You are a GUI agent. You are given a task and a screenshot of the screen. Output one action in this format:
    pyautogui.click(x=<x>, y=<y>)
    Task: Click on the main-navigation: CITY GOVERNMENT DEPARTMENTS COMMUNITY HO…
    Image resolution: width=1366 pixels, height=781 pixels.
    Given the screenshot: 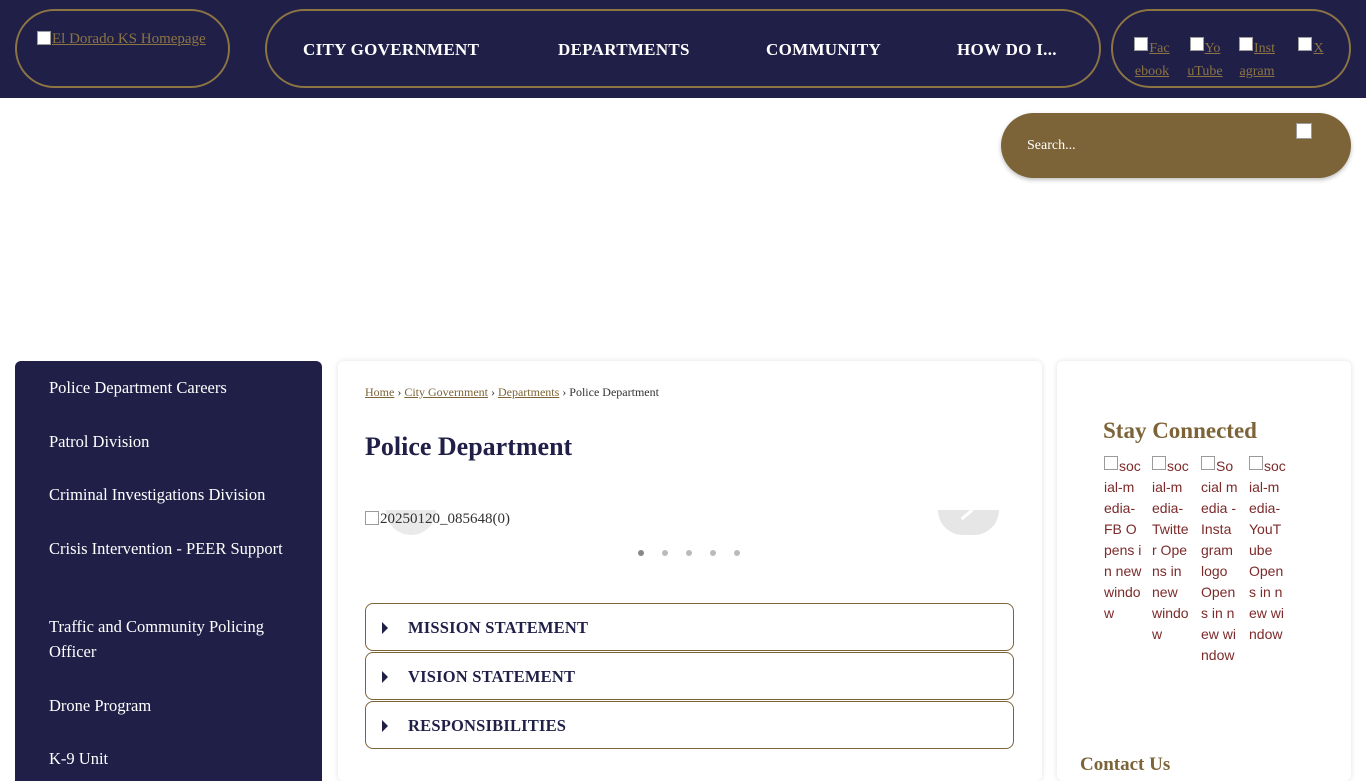 What is the action you would take?
    pyautogui.click(x=683, y=48)
    